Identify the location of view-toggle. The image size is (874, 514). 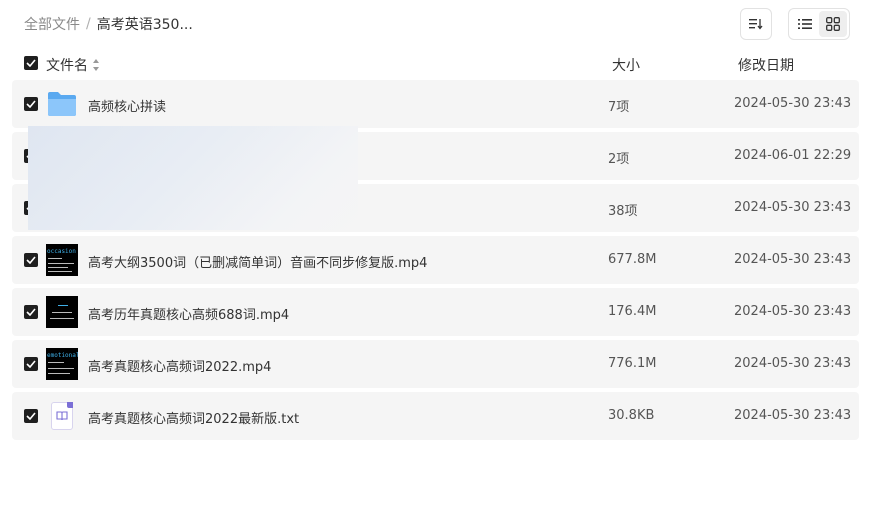
(819, 24).